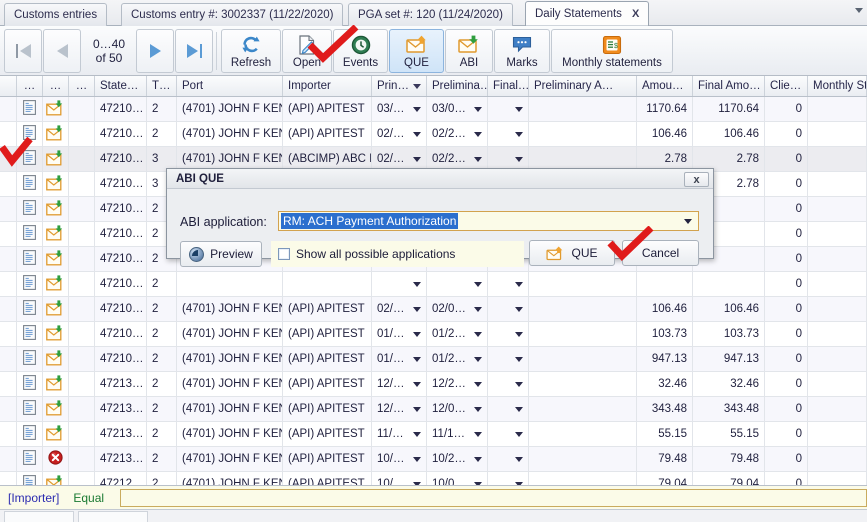  Describe the element at coordinates (417, 86) in the screenshot. I see `sort-descending-icon` at that location.